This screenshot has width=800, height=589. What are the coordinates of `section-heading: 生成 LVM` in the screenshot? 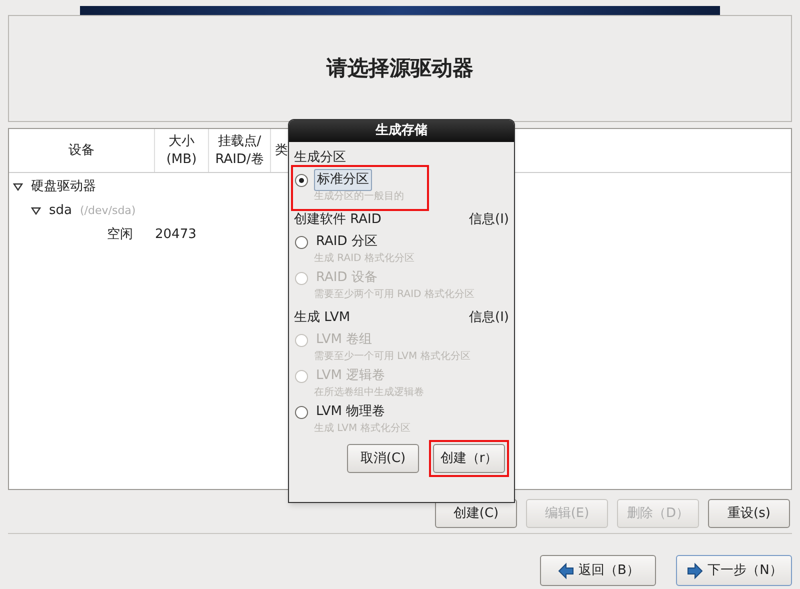 It's located at (322, 318).